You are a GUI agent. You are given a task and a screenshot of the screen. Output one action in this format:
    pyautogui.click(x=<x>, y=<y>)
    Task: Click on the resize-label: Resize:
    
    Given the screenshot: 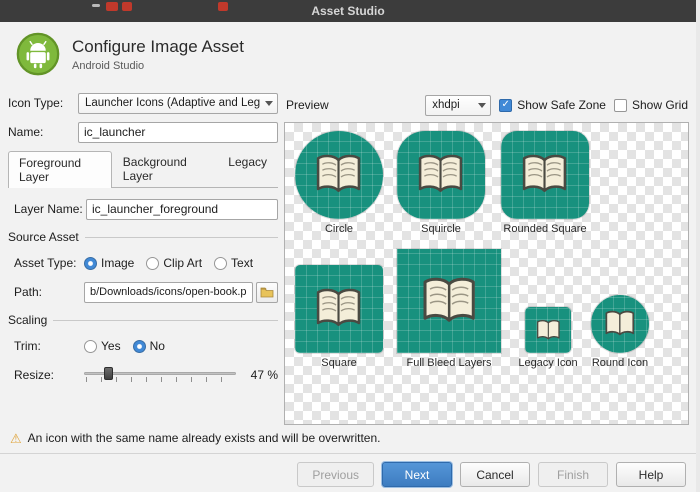 What is the action you would take?
    pyautogui.click(x=34, y=375)
    